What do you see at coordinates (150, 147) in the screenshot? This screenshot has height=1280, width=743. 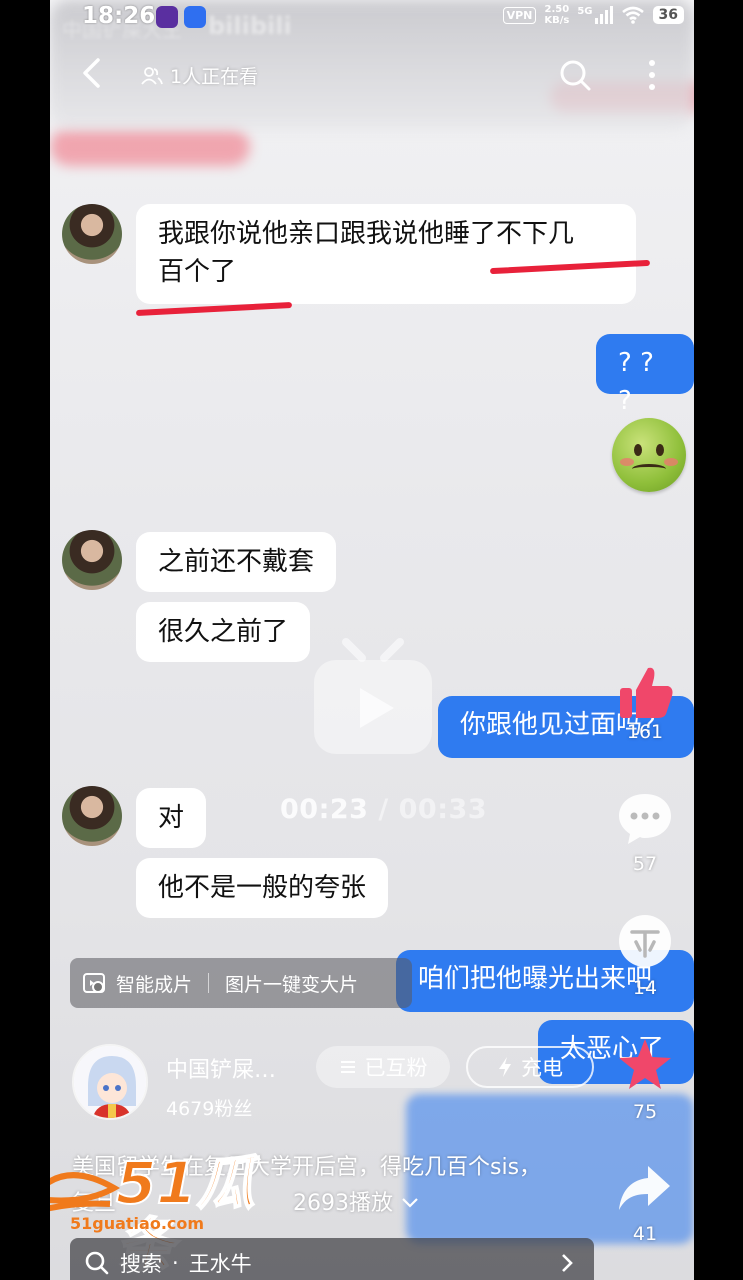 I see `blurred-highlight` at bounding box center [150, 147].